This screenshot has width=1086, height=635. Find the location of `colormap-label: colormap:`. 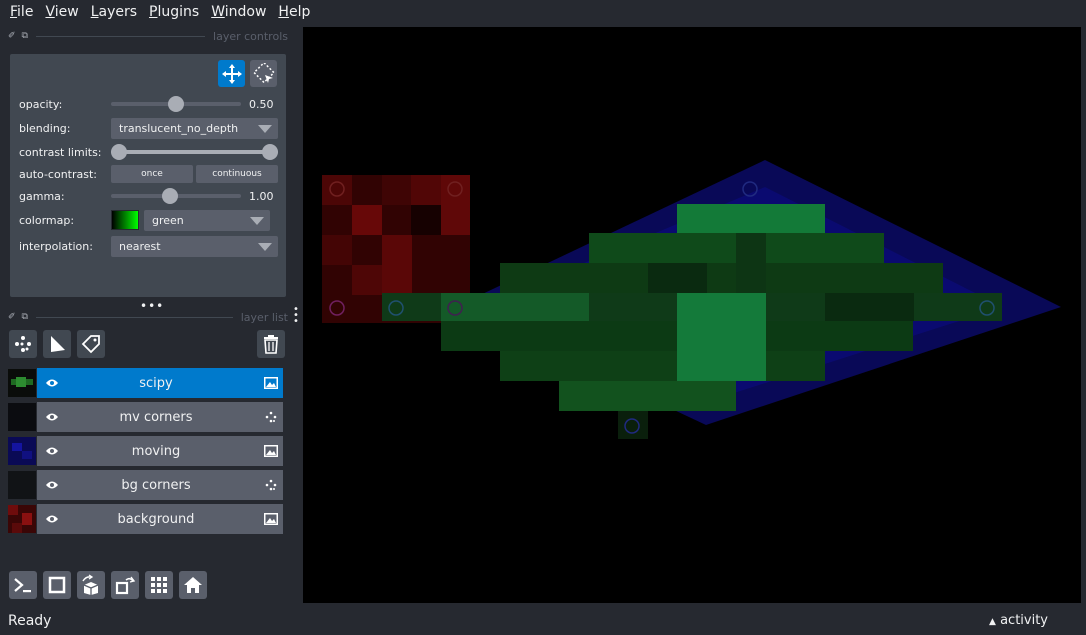

colormap-label: colormap: is located at coordinates (47, 220).